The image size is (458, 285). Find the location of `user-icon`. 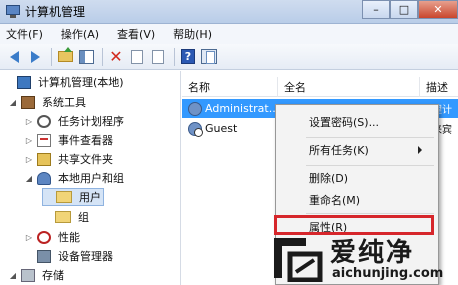

user-icon is located at coordinates (195, 108).